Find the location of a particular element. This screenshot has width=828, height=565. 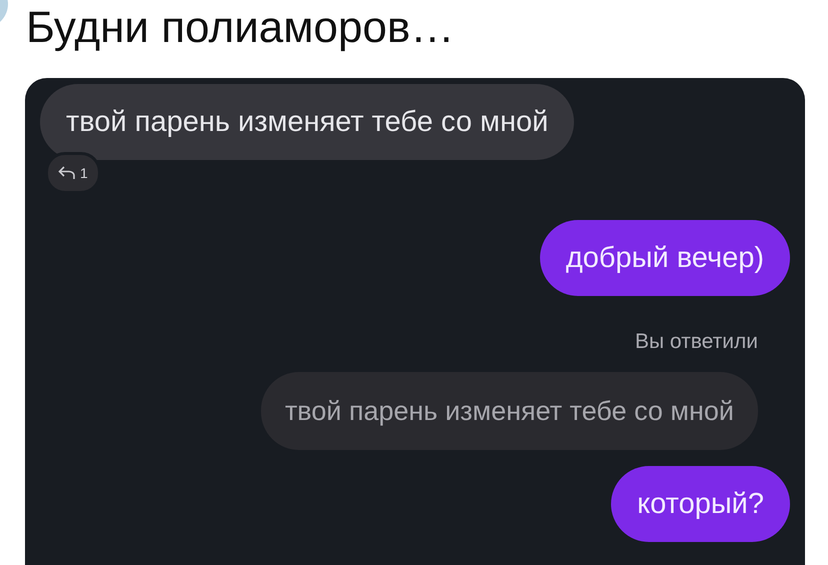

reply-arrow-icon is located at coordinates (67, 173).